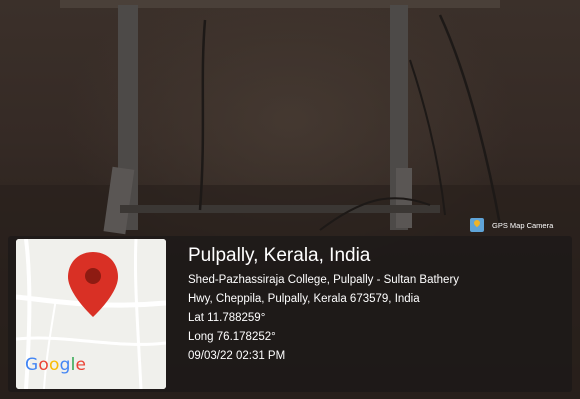 This screenshot has height=399, width=580. Describe the element at coordinates (523, 225) in the screenshot. I see `badge-label: GPS Map Camera` at that location.